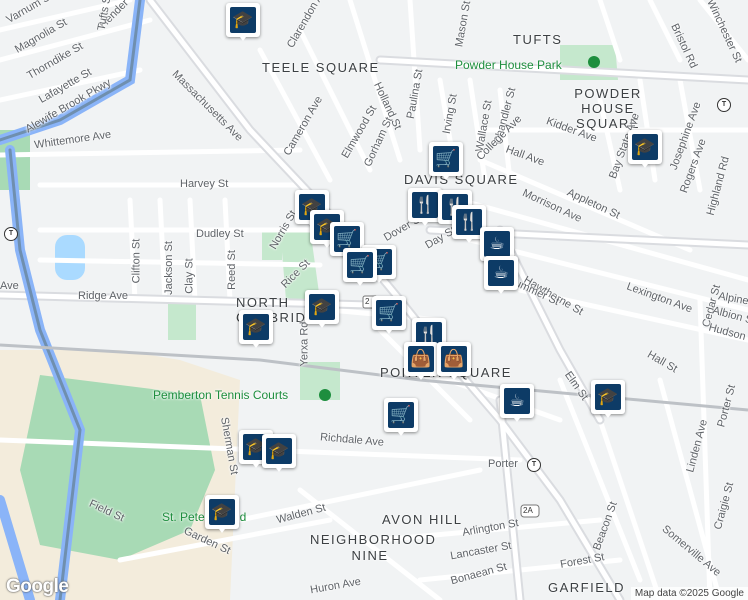  I want to click on neighborhood-label: TUFTS, so click(538, 39).